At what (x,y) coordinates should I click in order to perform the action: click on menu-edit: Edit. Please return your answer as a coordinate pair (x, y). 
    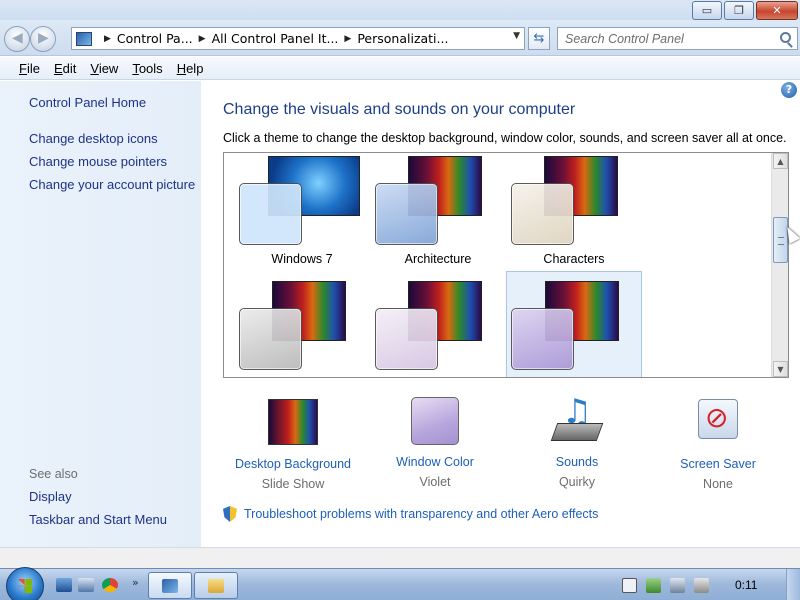
    Looking at the image, I should click on (65, 68).